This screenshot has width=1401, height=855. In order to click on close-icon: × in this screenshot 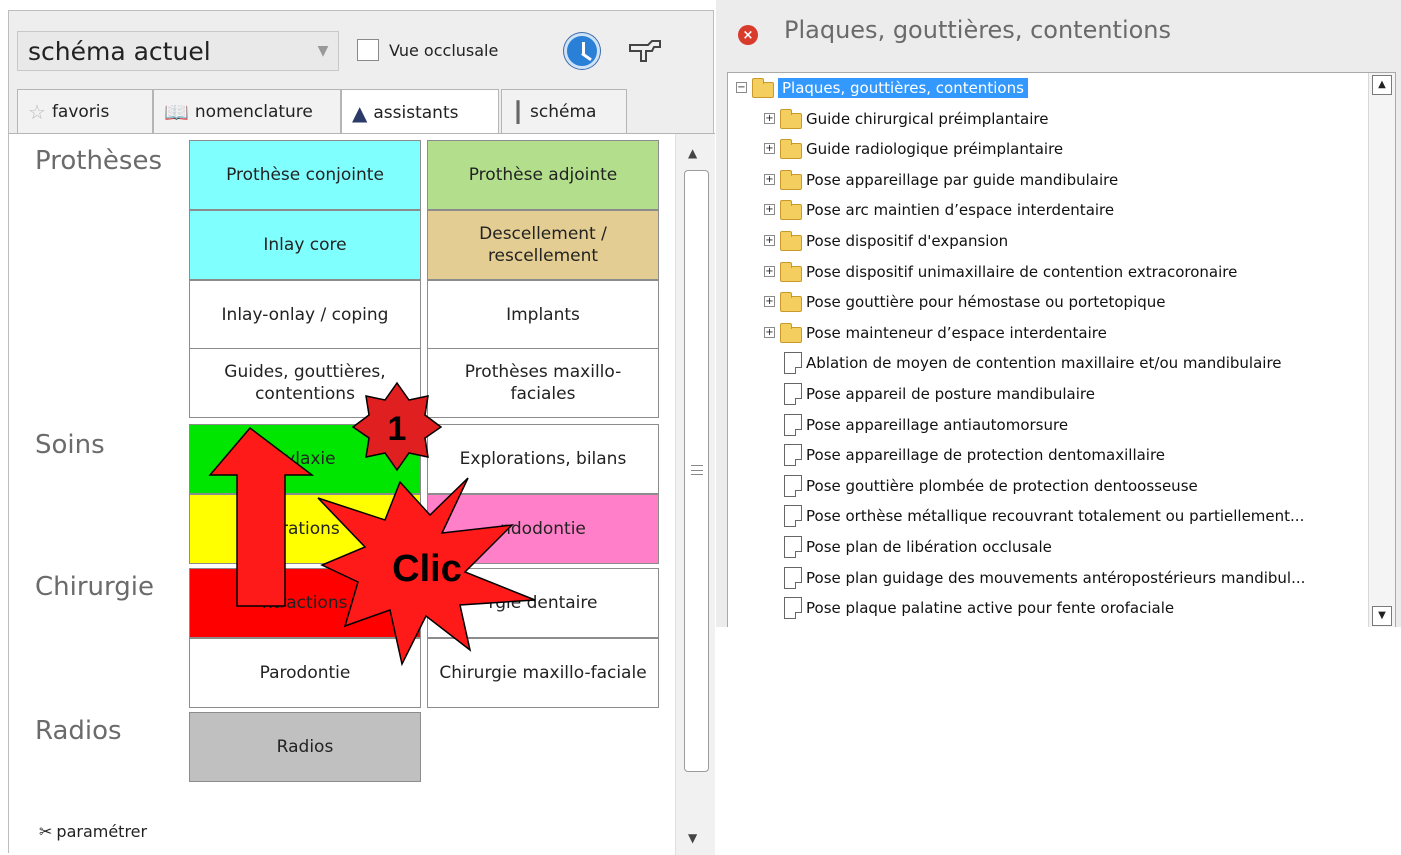, I will do `click(748, 35)`.